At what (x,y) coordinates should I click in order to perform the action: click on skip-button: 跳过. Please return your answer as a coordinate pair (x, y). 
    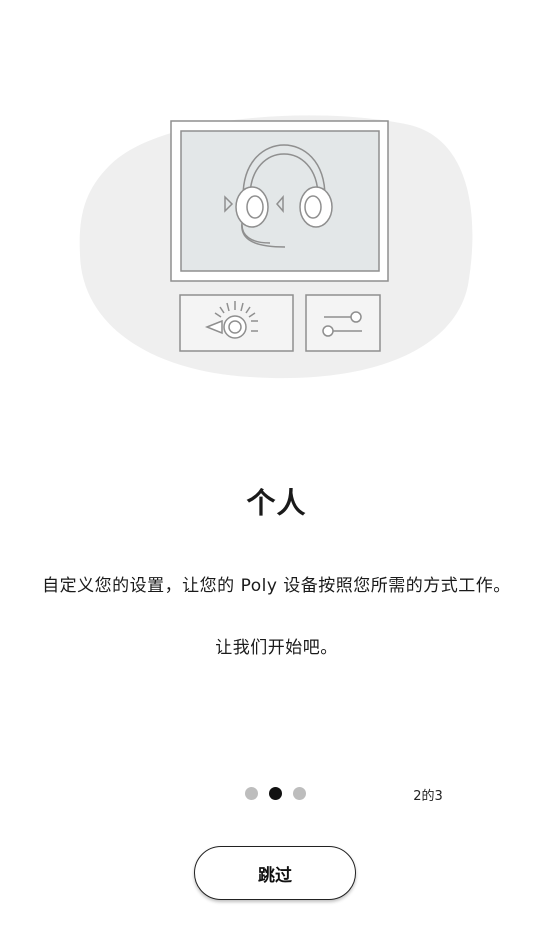
    Looking at the image, I should click on (275, 873).